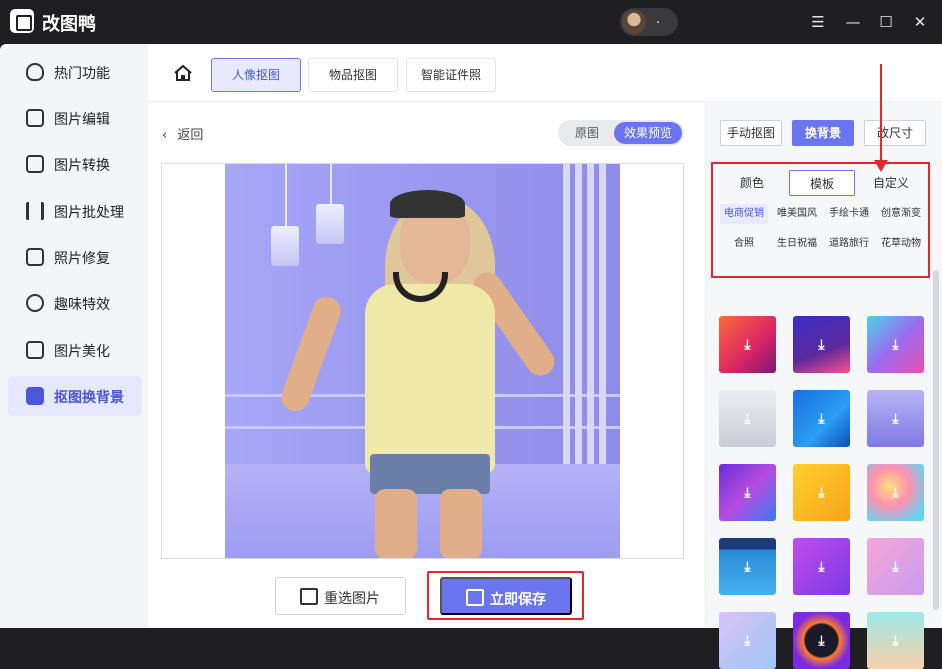 Image resolution: width=942 pixels, height=669 pixels. What do you see at coordinates (587, 133) in the screenshot?
I see `toggle-original: 原图` at bounding box center [587, 133].